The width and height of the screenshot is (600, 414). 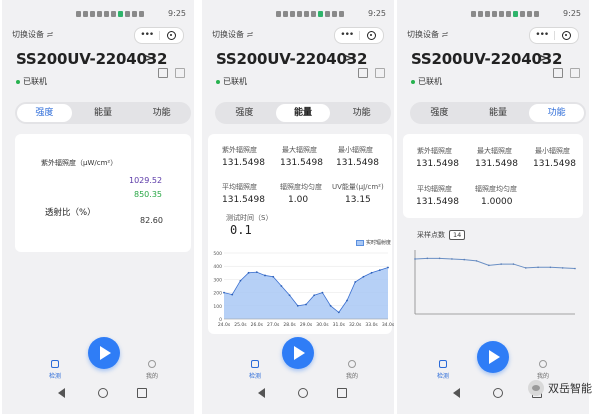 I want to click on test-time-label: 测试时间（S）, so click(x=249, y=218).